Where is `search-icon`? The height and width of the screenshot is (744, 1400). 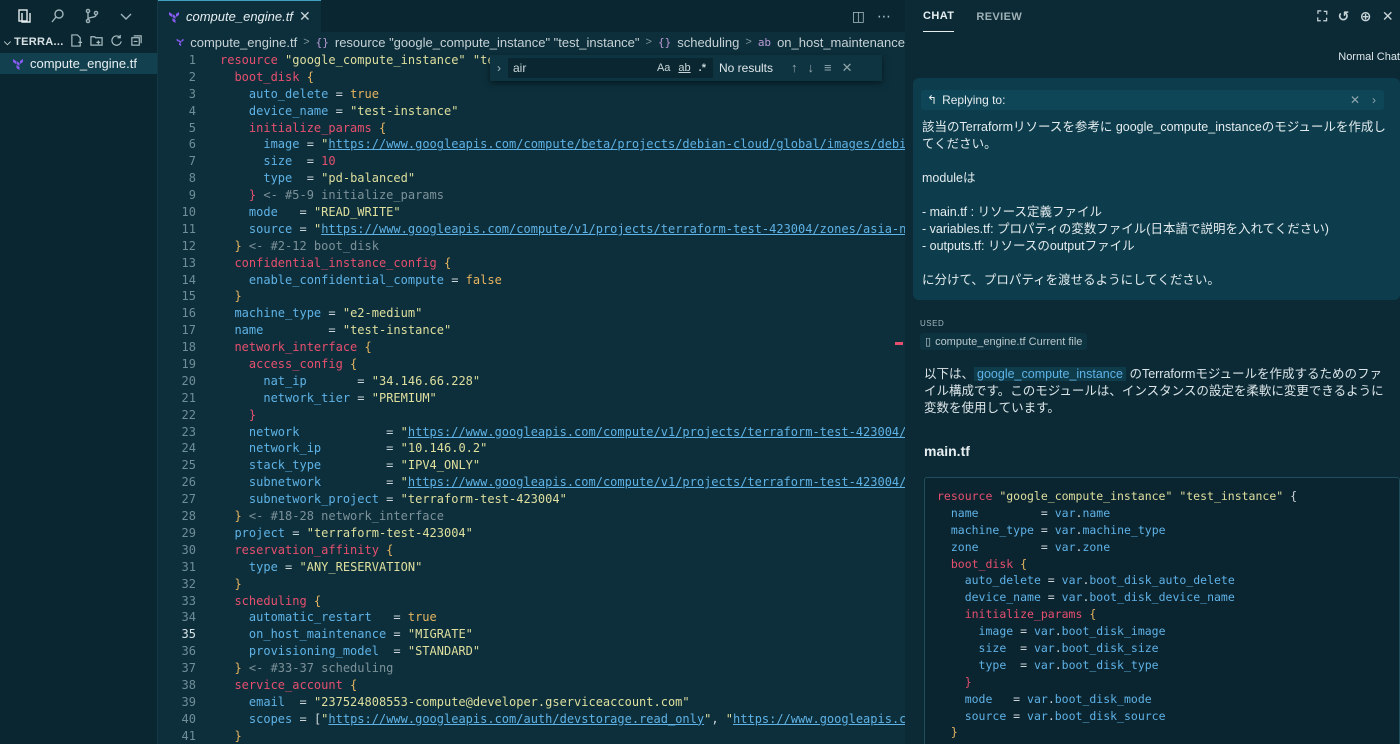
search-icon is located at coordinates (58, 16).